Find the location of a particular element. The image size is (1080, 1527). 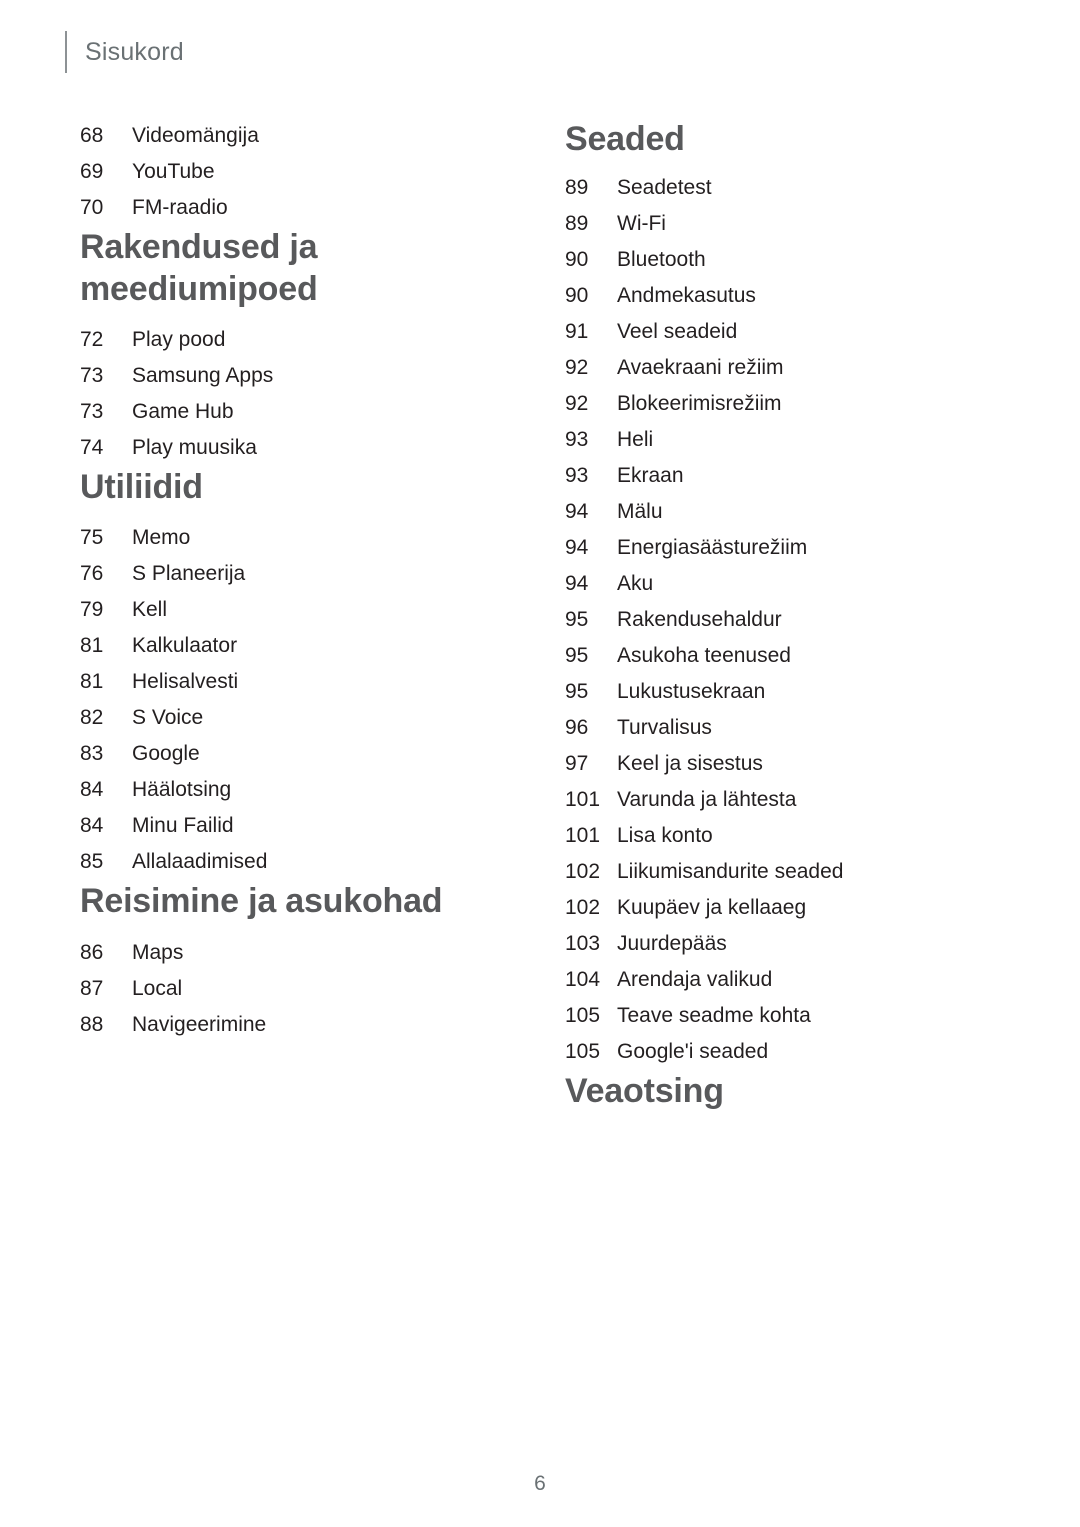

toc-entry: 94 Mälu is located at coordinates (782, 512).